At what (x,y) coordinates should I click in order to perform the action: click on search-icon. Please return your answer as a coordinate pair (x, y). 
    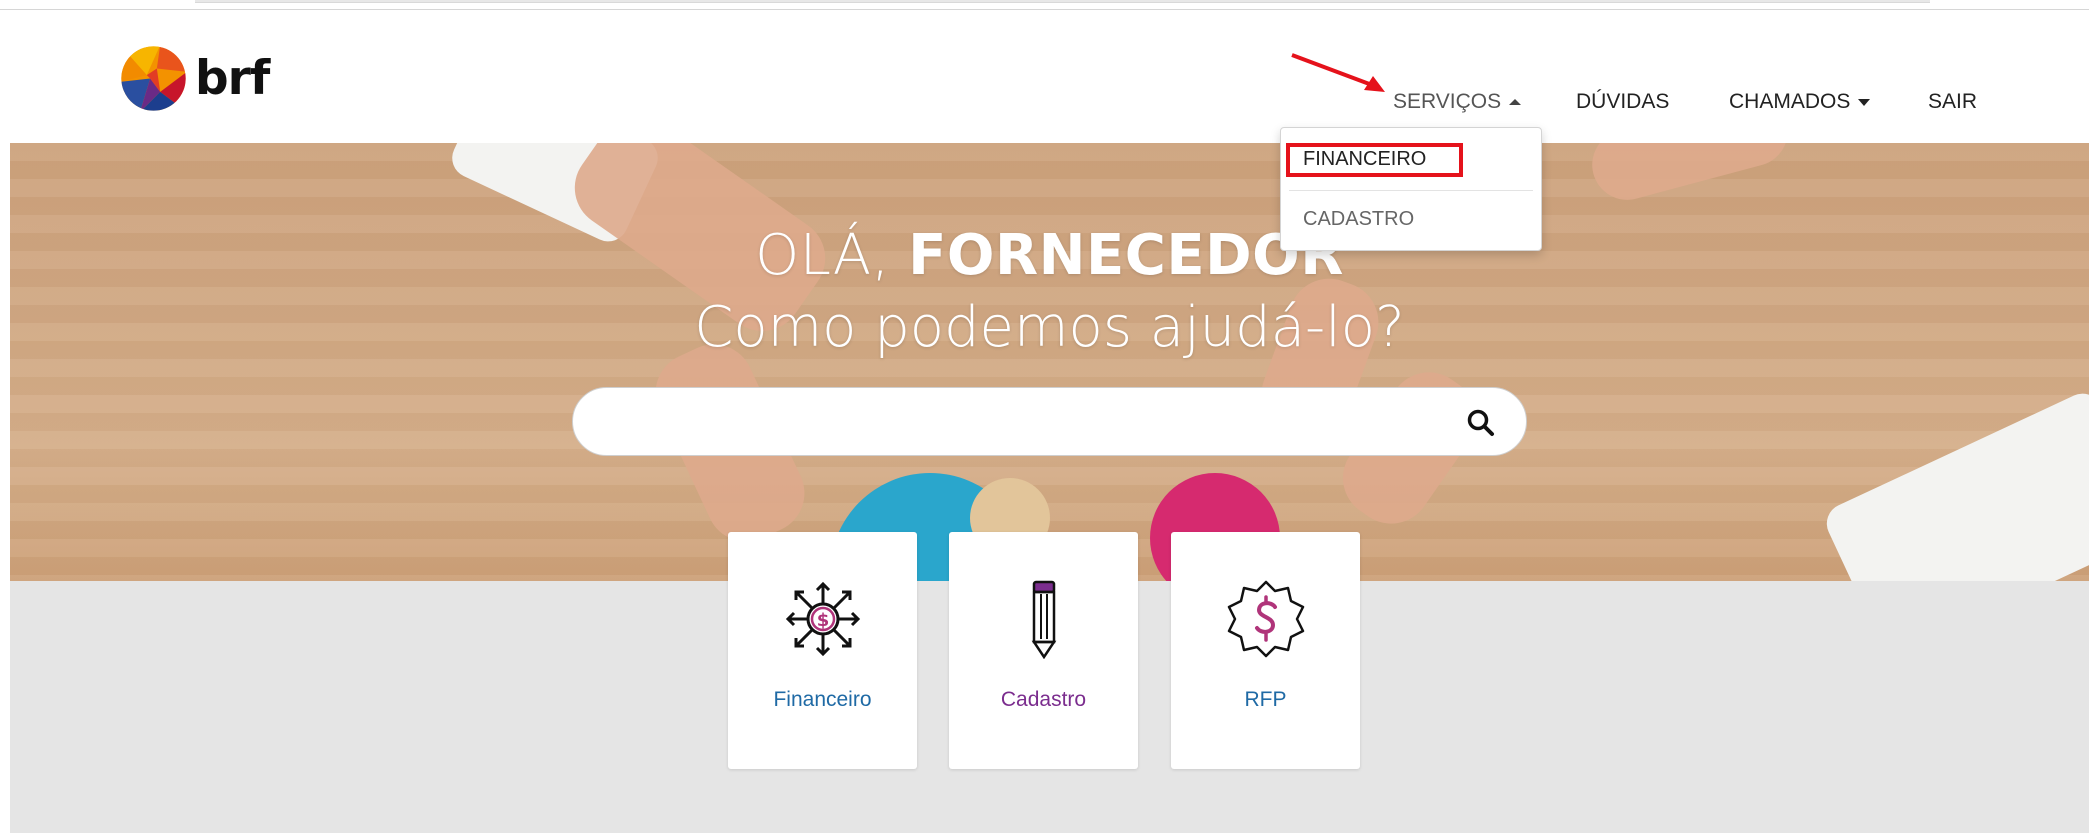
    Looking at the image, I should click on (1481, 423).